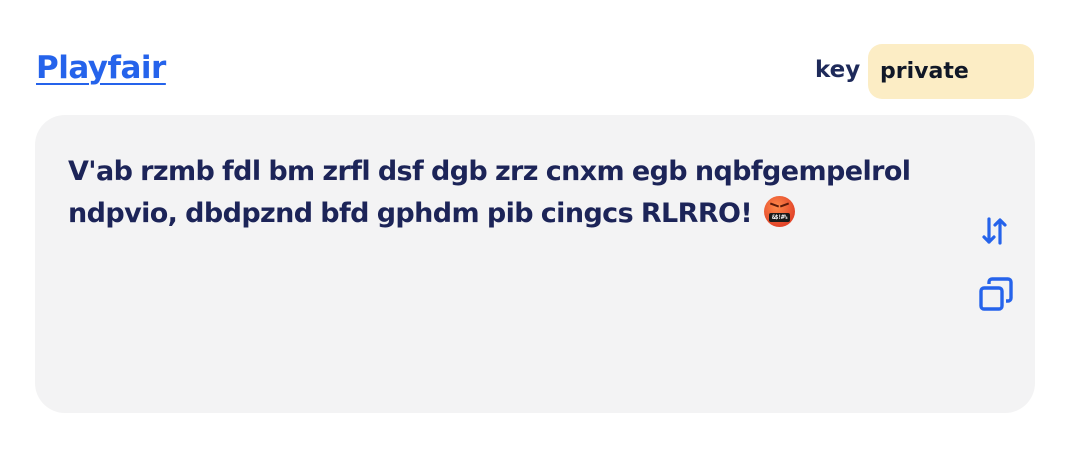 The width and height of the screenshot is (1080, 456). What do you see at coordinates (838, 70) in the screenshot?
I see `key-label: key` at bounding box center [838, 70].